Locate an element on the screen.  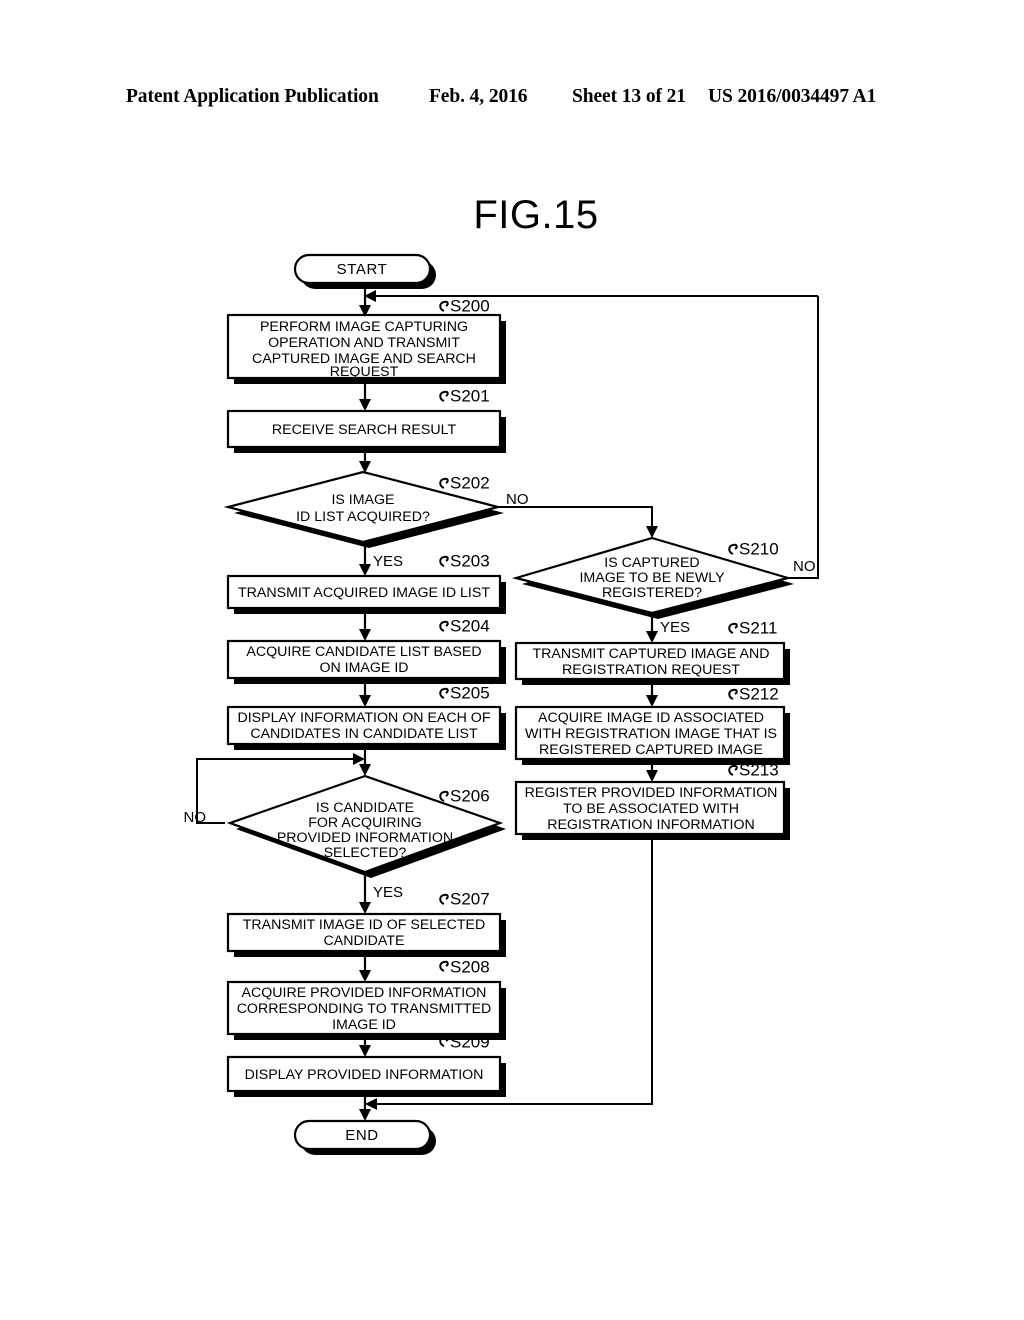
s210-line-2: IMAGE TO BE NEWLY is located at coordinates (652, 578).